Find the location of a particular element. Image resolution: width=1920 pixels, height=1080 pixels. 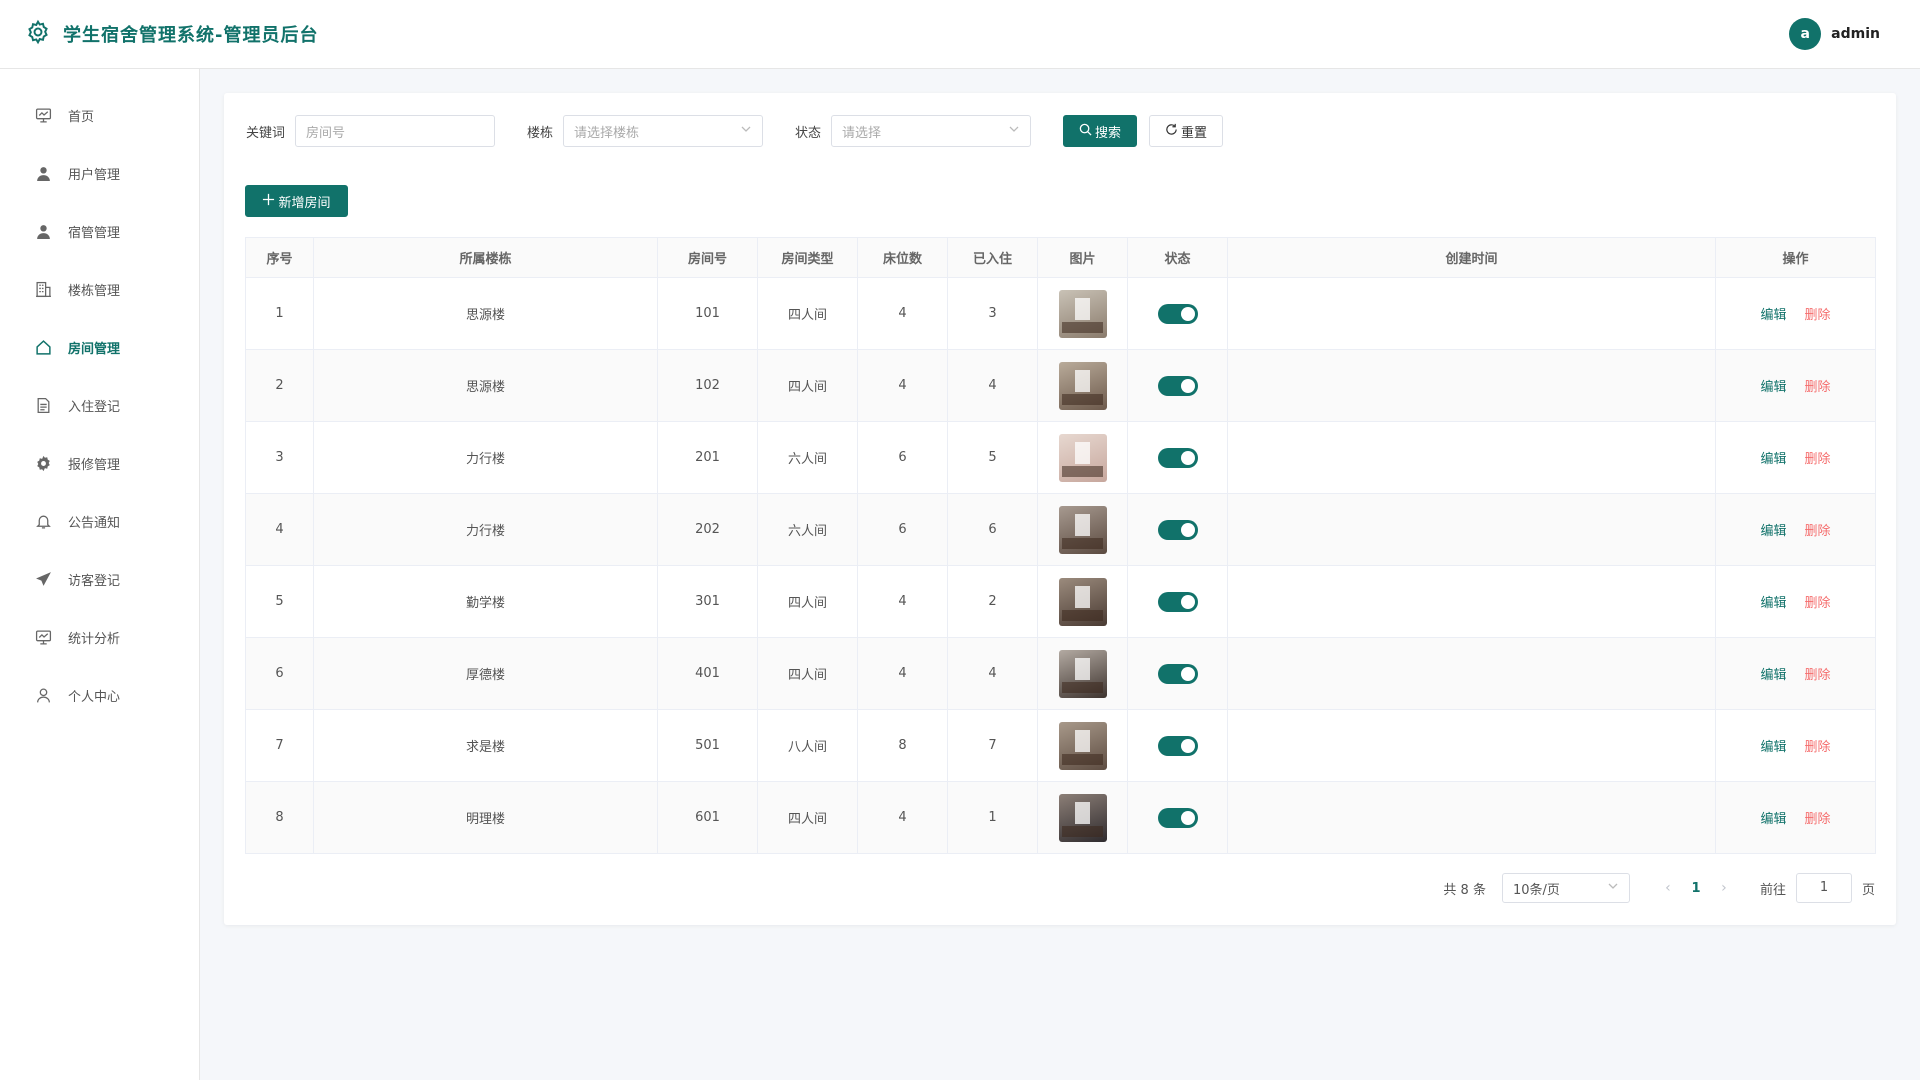

add-room-button: 新增房间 is located at coordinates (296, 201).